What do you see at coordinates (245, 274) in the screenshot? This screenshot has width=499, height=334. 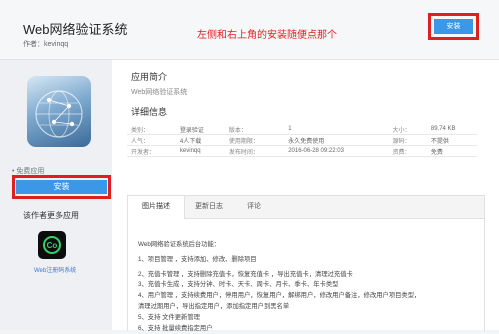 I see `description-line: 2、充值卡管理 ，支持删除充值卡，恢复充值卡 ，导出充值卡，清理过充值卡` at bounding box center [245, 274].